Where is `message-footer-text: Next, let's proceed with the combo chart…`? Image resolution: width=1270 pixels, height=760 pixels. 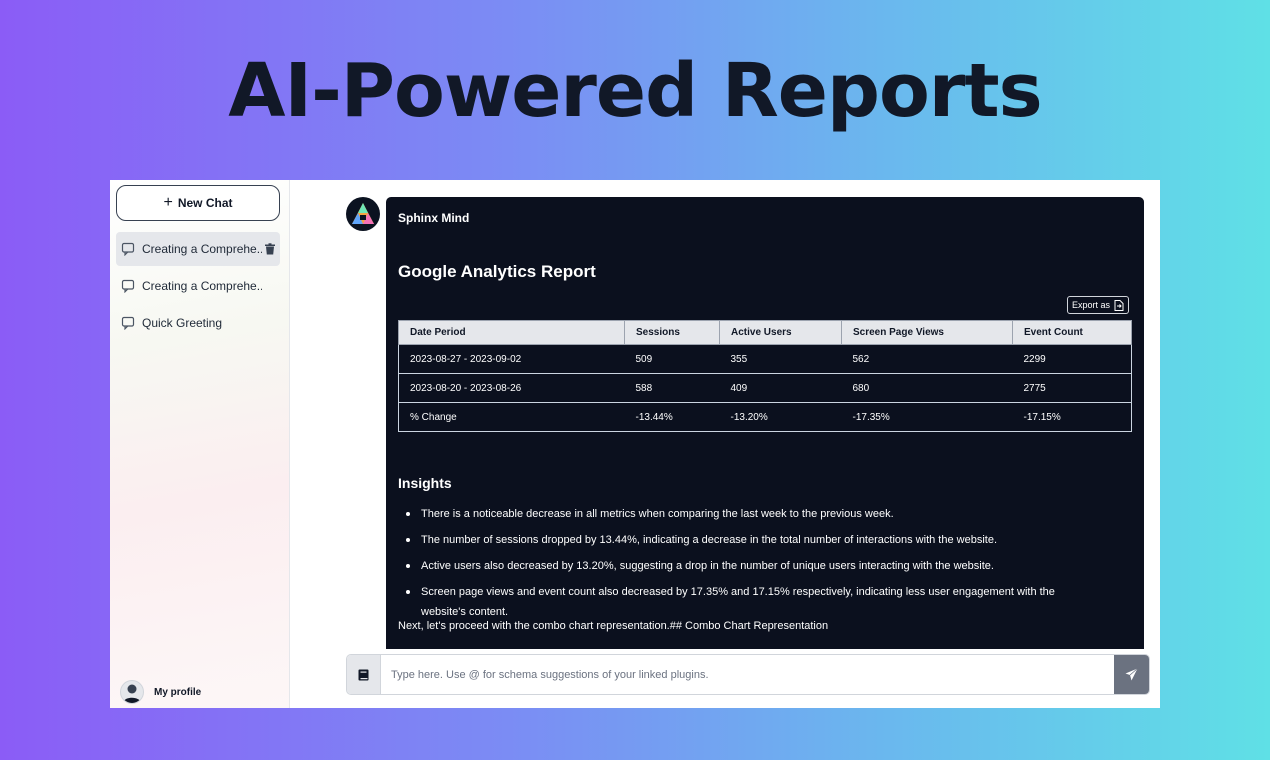 message-footer-text: Next, let's proceed with the combo chart… is located at coordinates (613, 626).